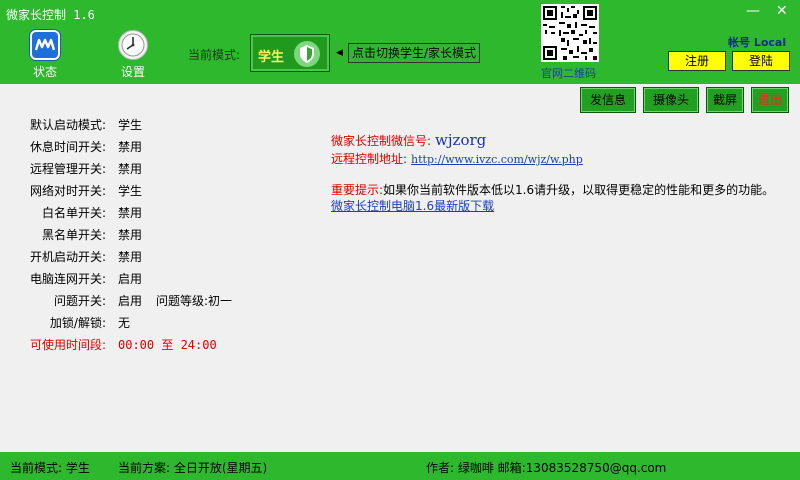 The image size is (800, 480). What do you see at coordinates (546, 468) in the screenshot?
I see `status-author: 作者: 绿咖啡 邮箱:13083528750@qq.com` at bounding box center [546, 468].